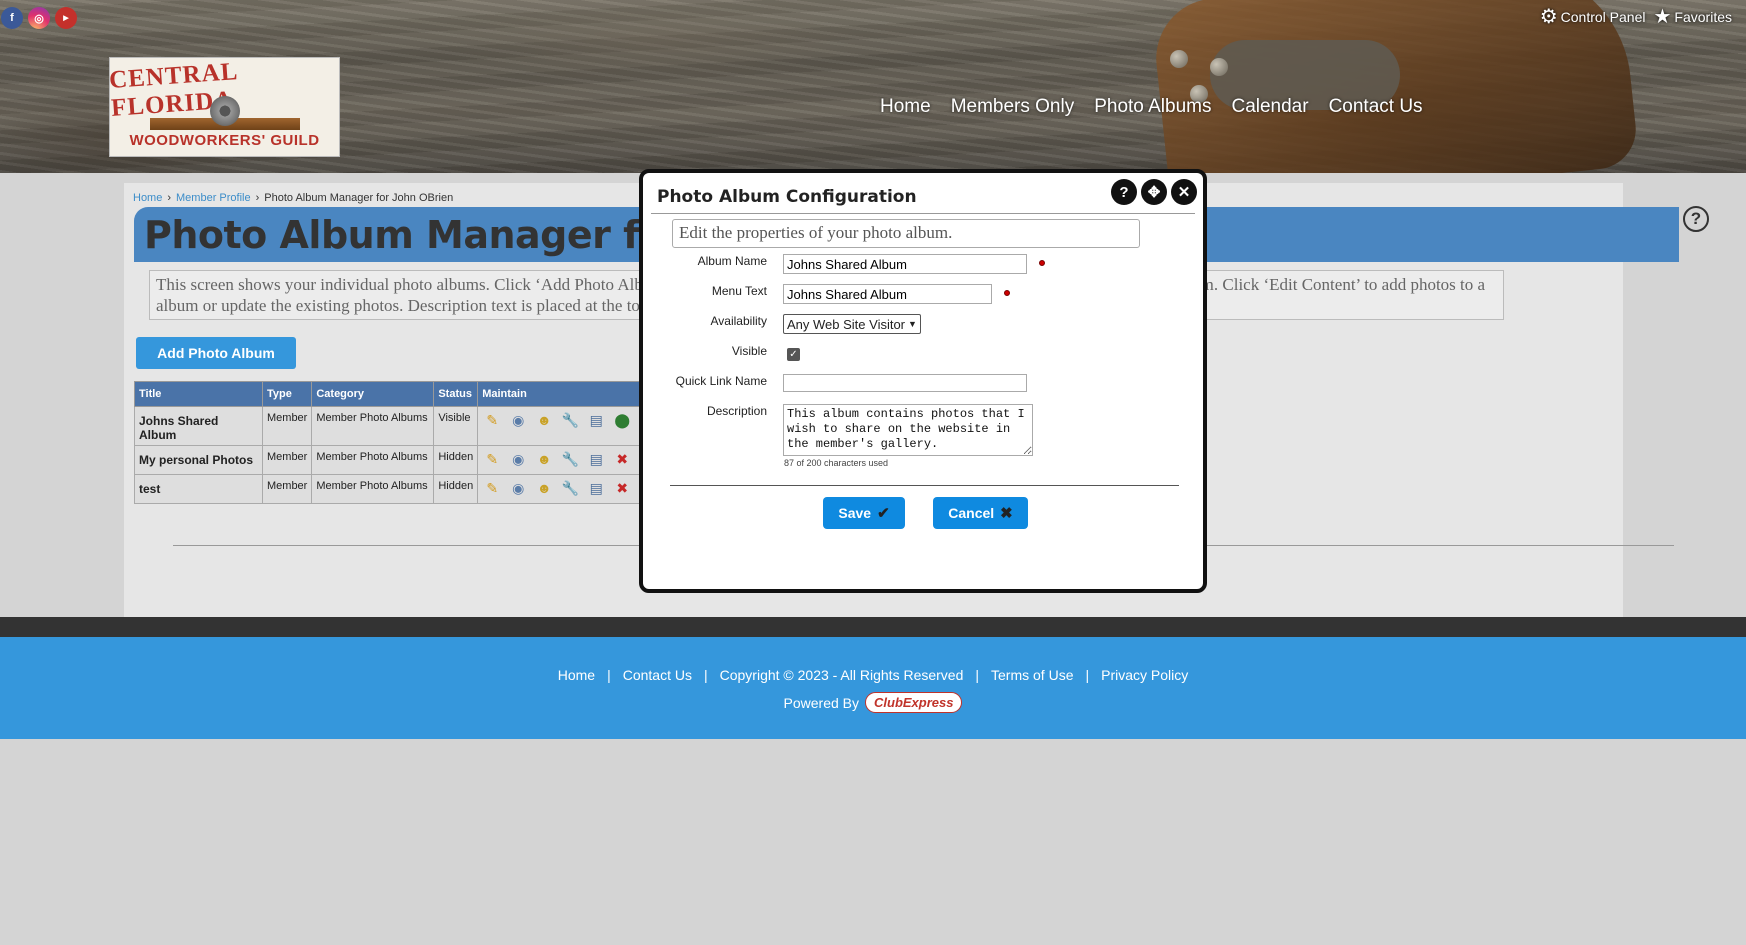  I want to click on youtube-icon: ▶, so click(66, 18).